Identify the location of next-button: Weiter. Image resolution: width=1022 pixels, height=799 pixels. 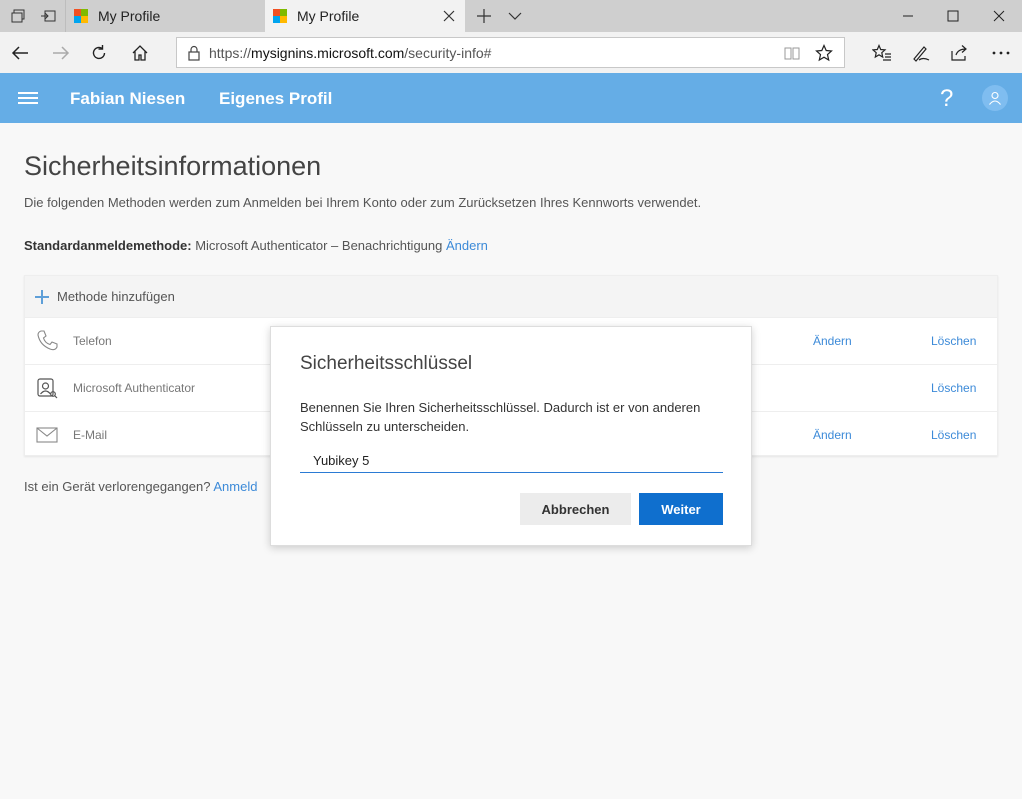
(681, 509).